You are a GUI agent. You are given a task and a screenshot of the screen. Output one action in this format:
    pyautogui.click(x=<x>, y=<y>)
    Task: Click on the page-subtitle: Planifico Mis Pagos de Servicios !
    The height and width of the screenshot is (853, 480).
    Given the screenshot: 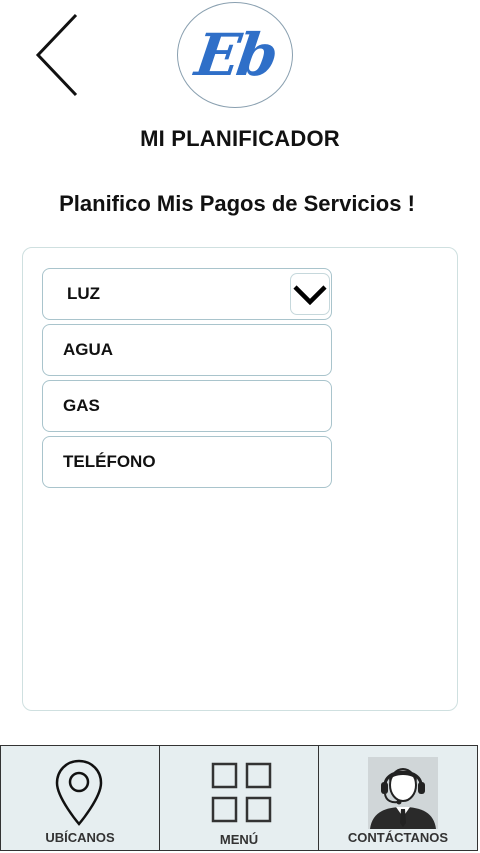 What is the action you would take?
    pyautogui.click(x=237, y=203)
    